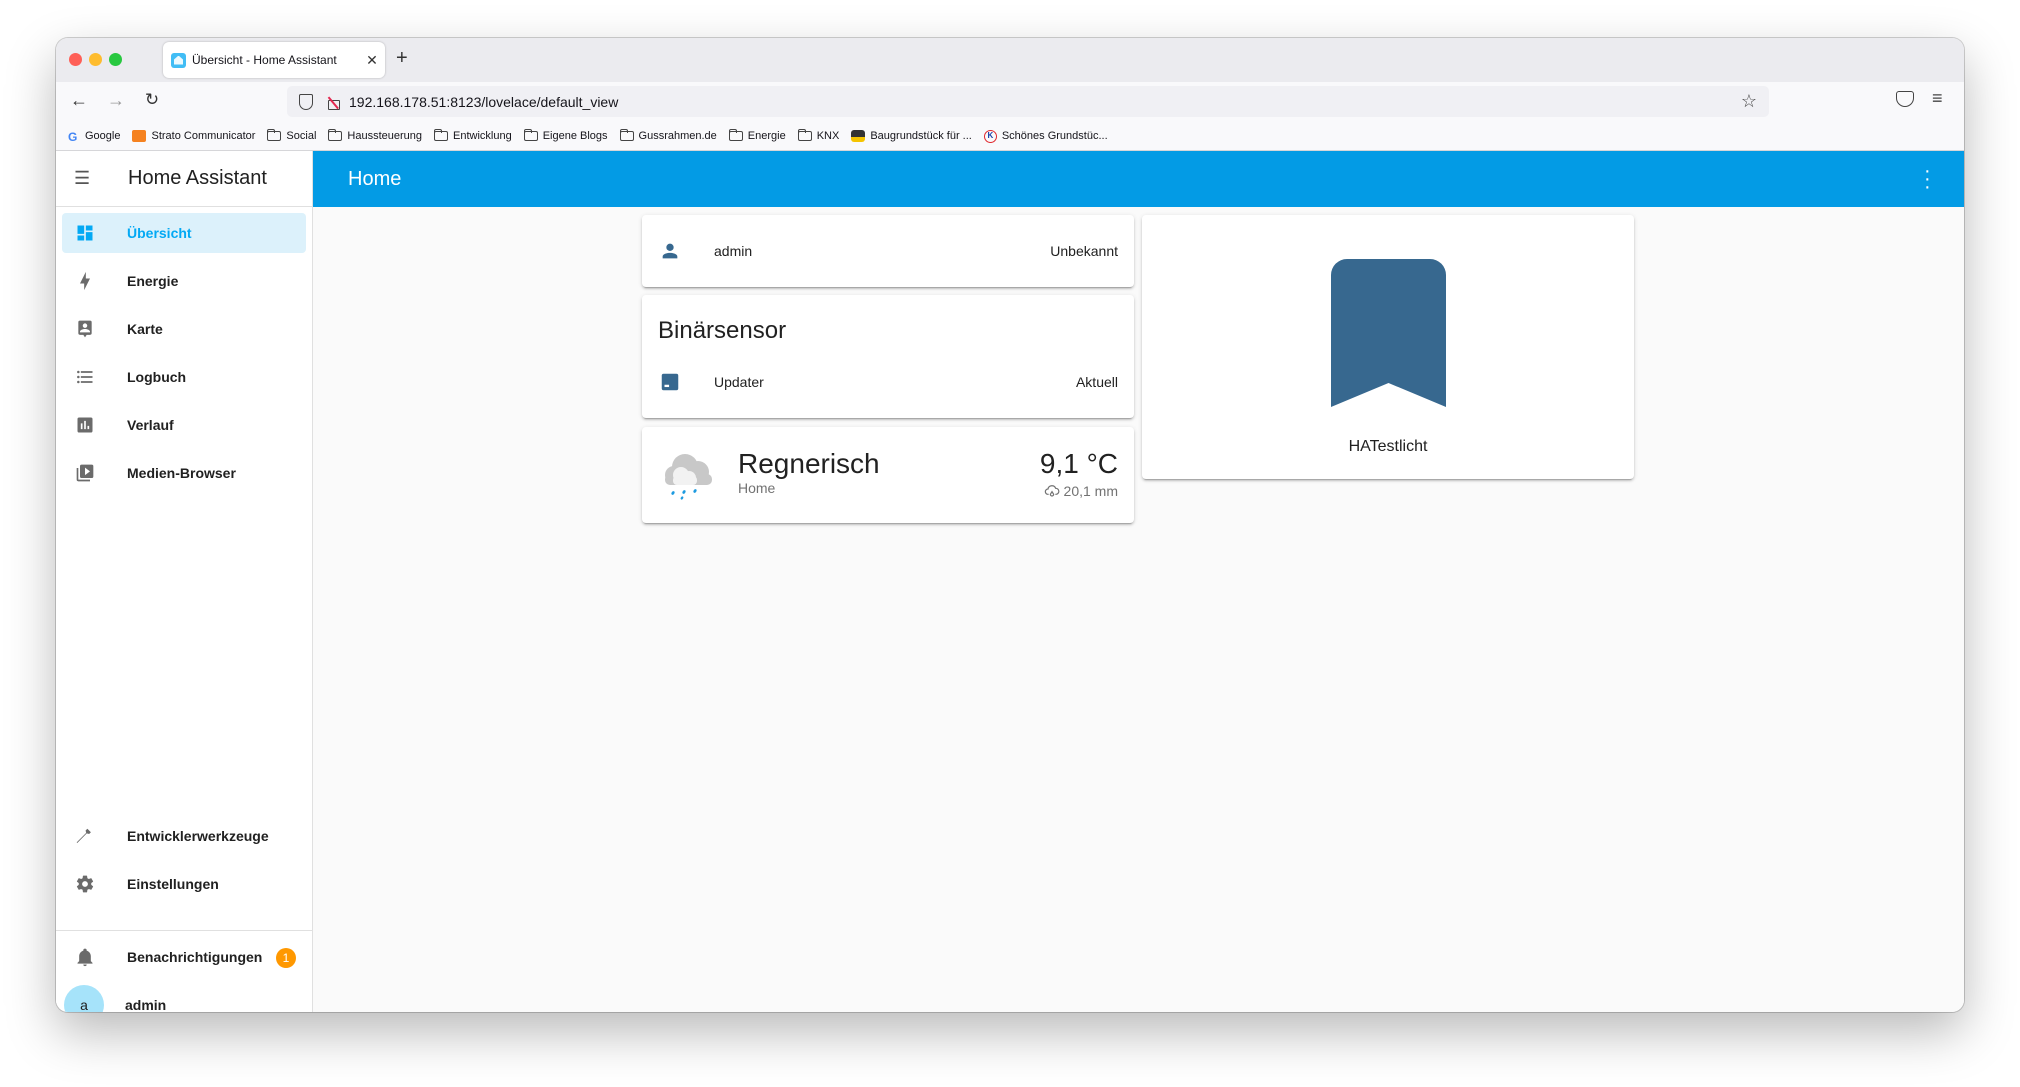 The width and height of the screenshot is (2020, 1087). Describe the element at coordinates (670, 251) in the screenshot. I see `account-icon` at that location.